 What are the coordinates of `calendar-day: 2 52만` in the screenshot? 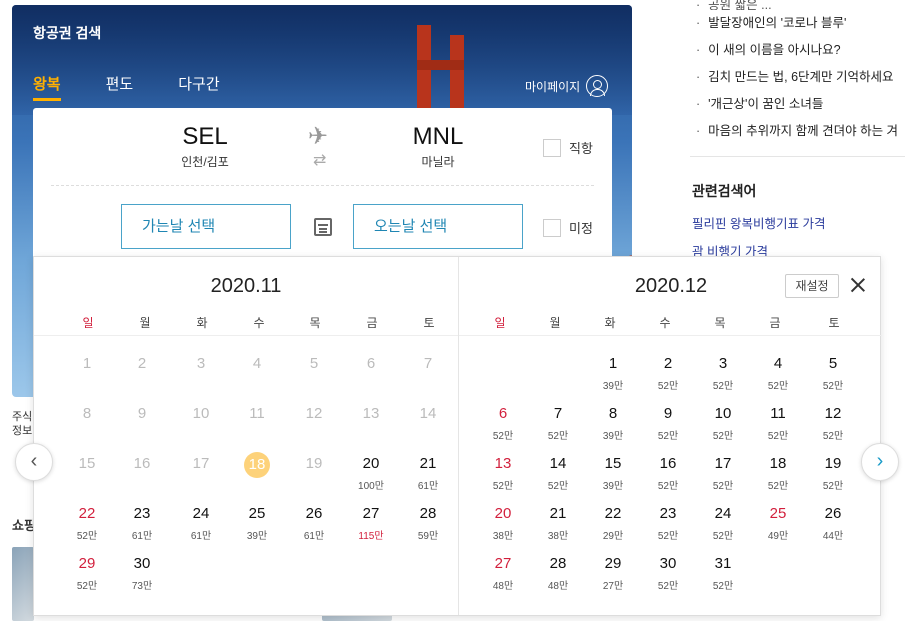 It's located at (668, 372).